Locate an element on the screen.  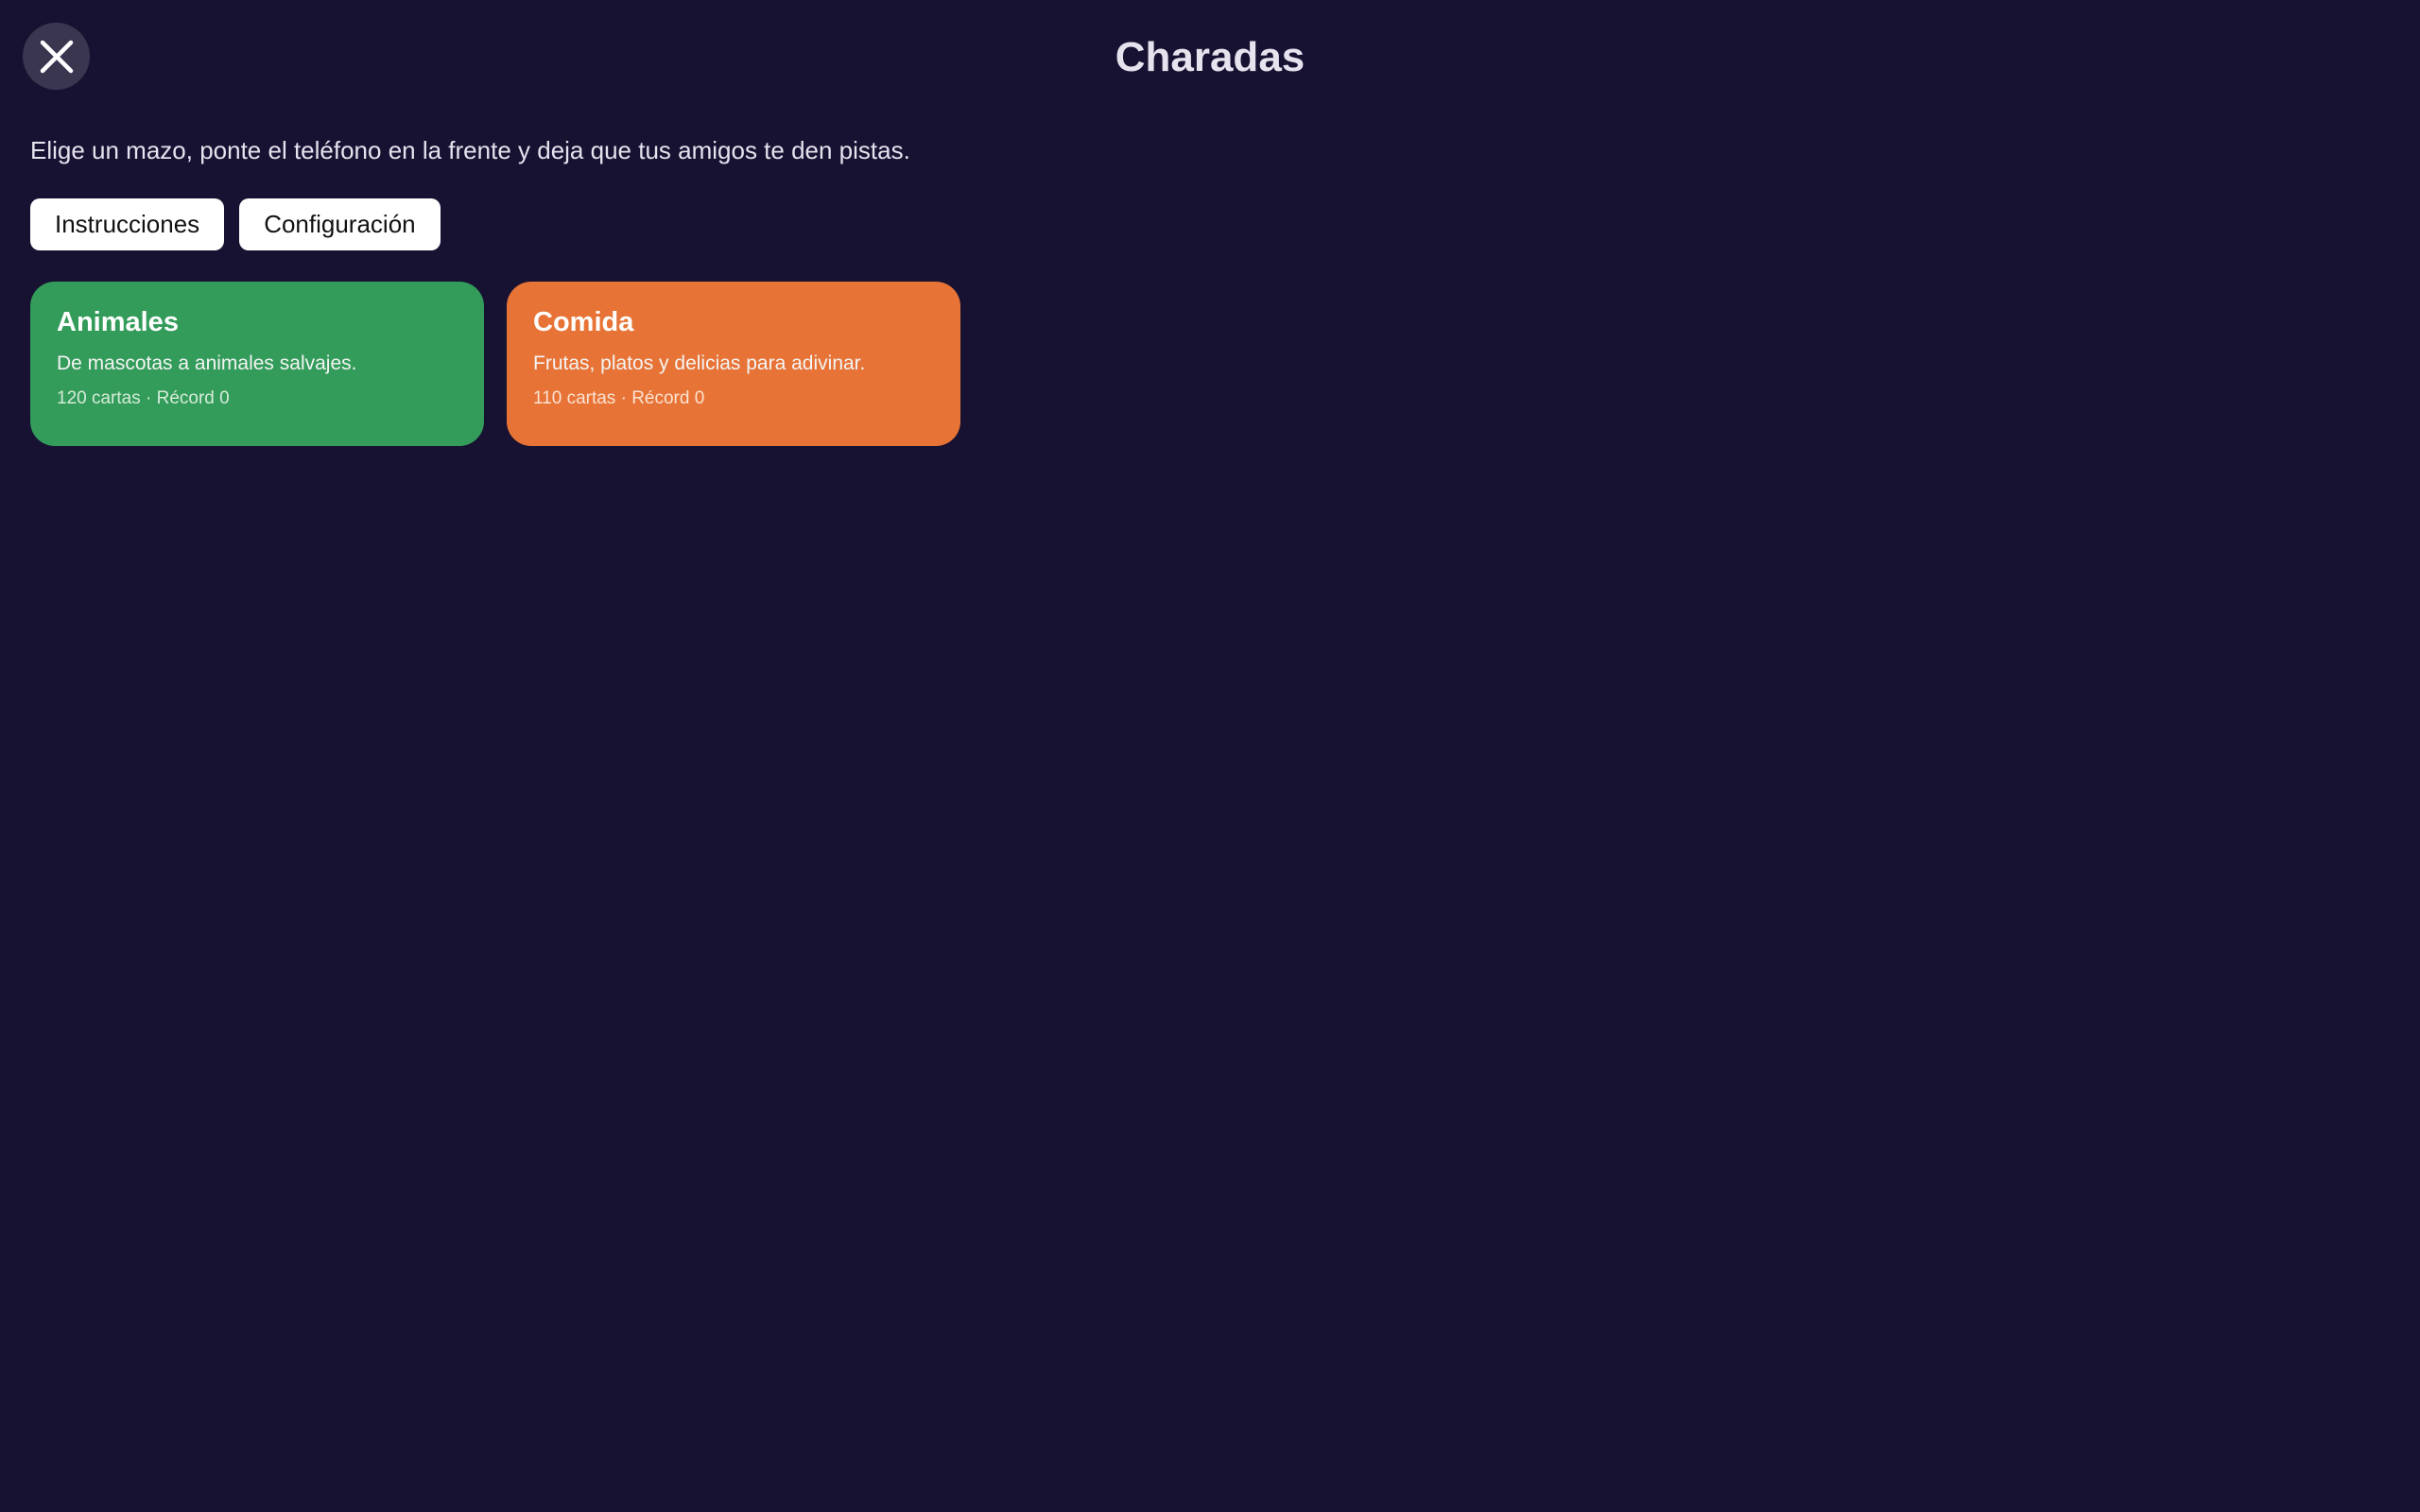
deck-title: Animales is located at coordinates (118, 322).